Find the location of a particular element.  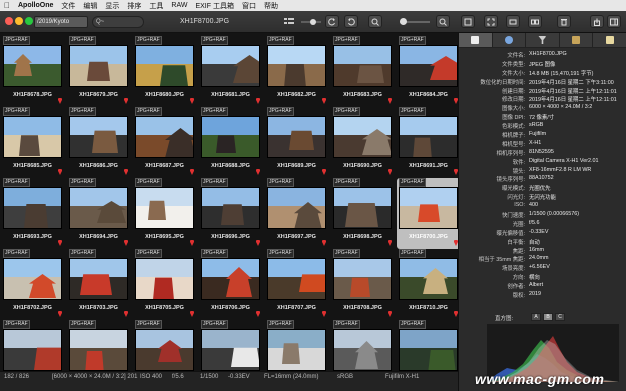

inspector-toggle-icon is located at coordinates (614, 21).